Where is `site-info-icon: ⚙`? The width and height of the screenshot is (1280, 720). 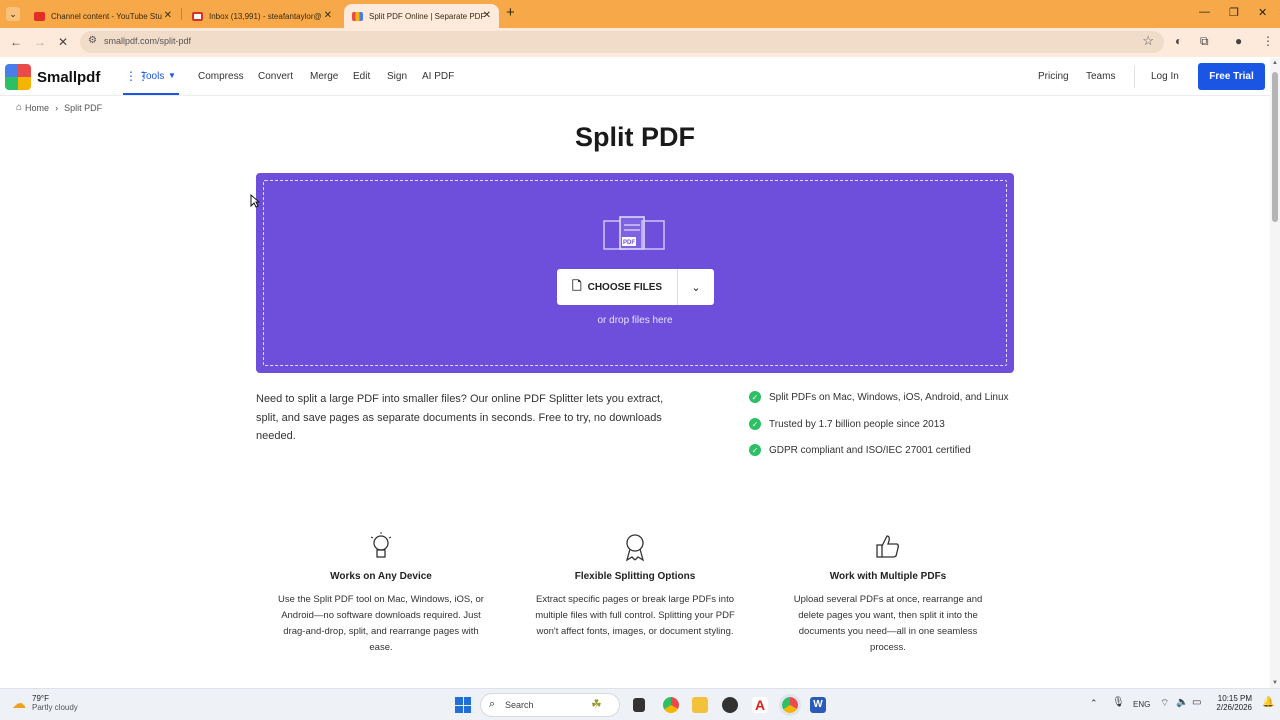
site-info-icon: ⚙ is located at coordinates (92, 40).